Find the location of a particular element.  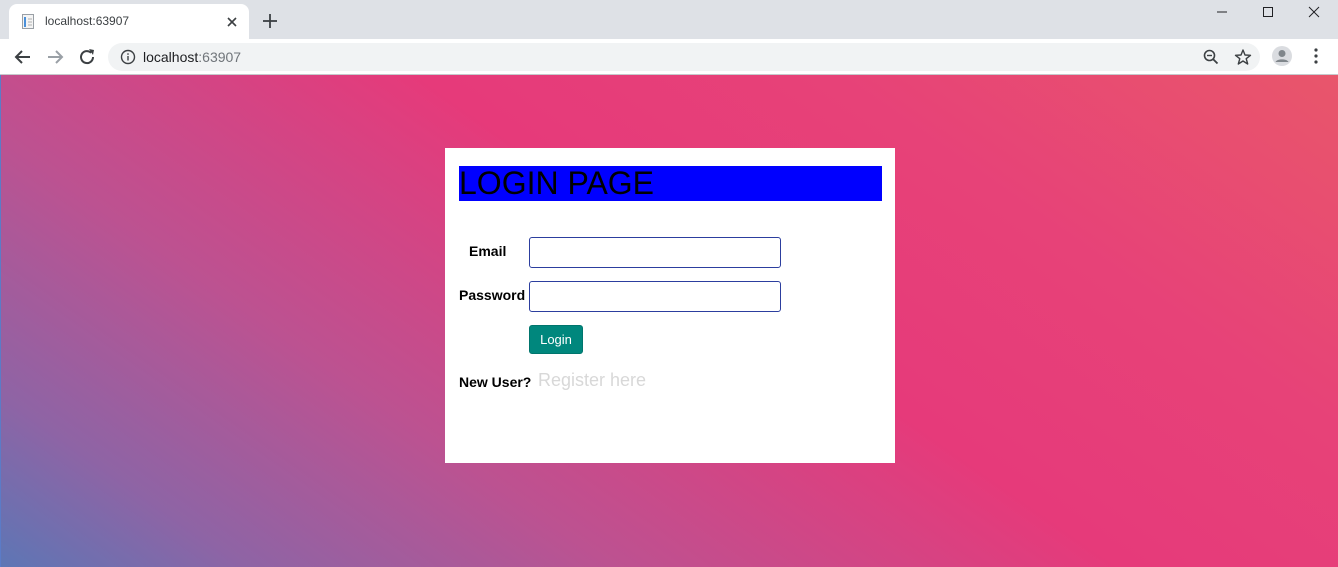

info-icon is located at coordinates (128, 57).